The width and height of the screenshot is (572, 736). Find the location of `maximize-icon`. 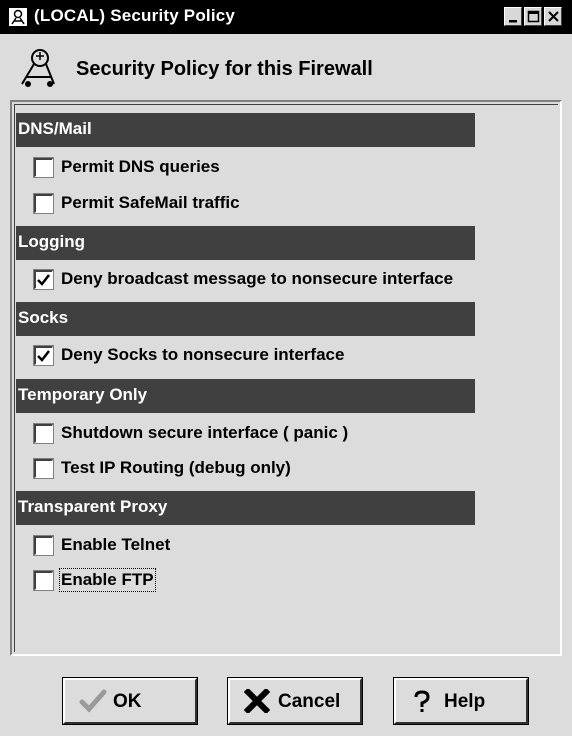

maximize-icon is located at coordinates (533, 16).